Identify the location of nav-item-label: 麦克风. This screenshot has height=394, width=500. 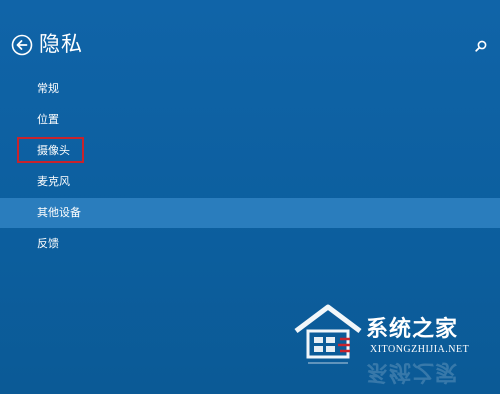
(53, 181).